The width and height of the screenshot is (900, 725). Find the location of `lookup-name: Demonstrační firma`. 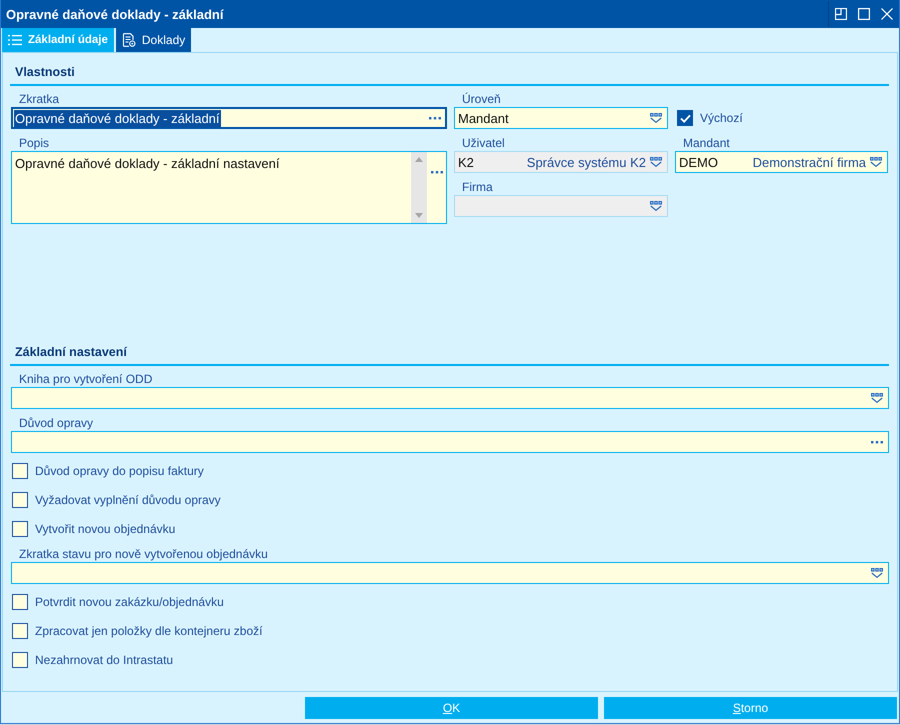

lookup-name: Demonstrační firma is located at coordinates (809, 162).